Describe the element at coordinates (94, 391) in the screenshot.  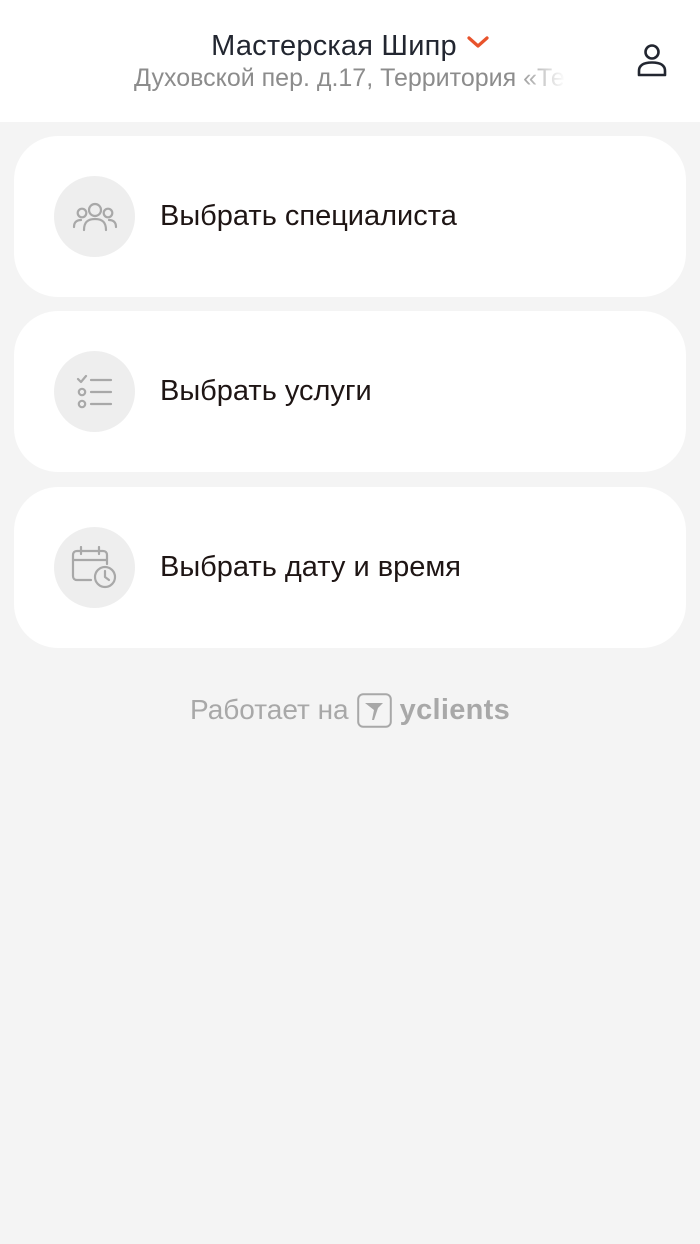
I see `checklist-icon` at that location.